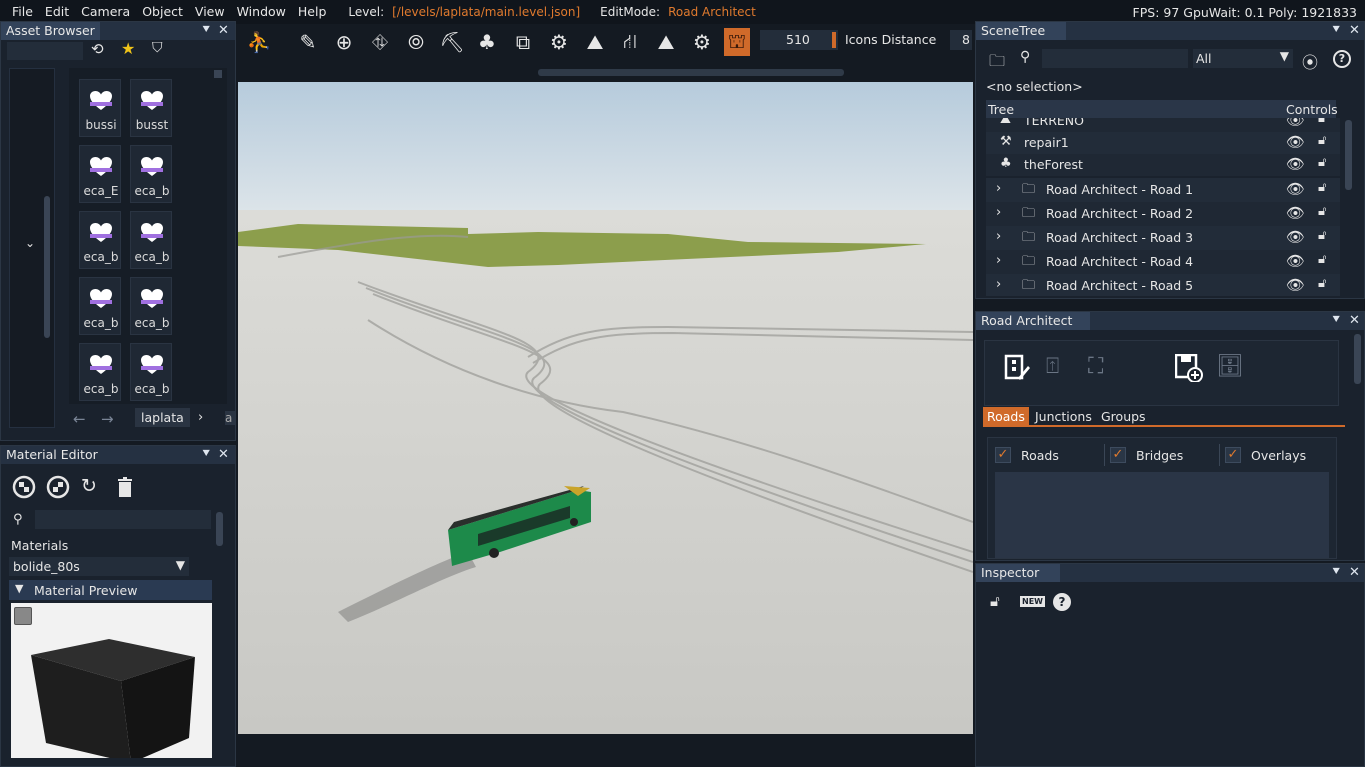 The height and width of the screenshot is (767, 1365). Describe the element at coordinates (107, 419) in the screenshot. I see `forward-arrow-icon: →` at that location.